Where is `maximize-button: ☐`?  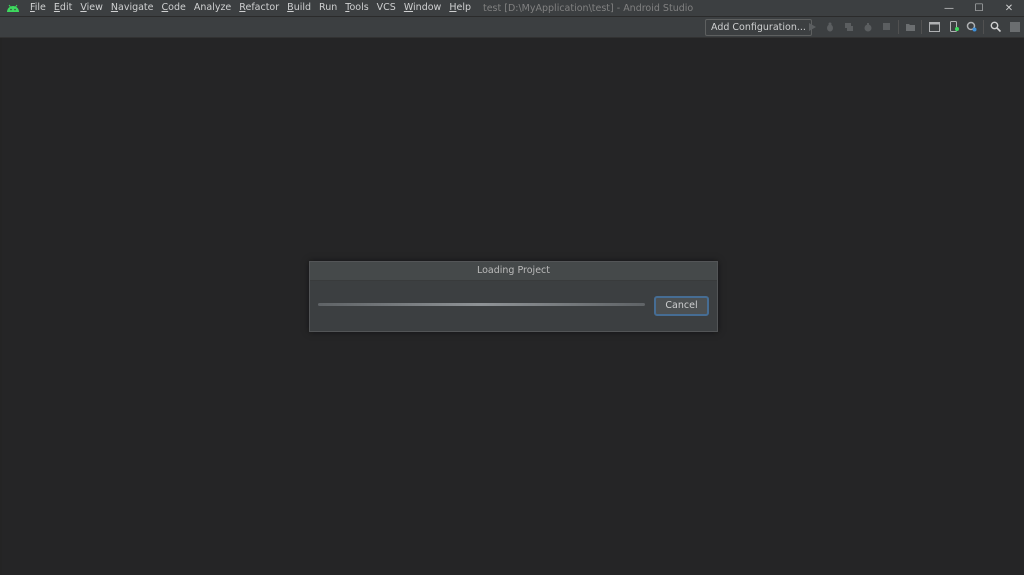 maximize-button: ☐ is located at coordinates (979, 8).